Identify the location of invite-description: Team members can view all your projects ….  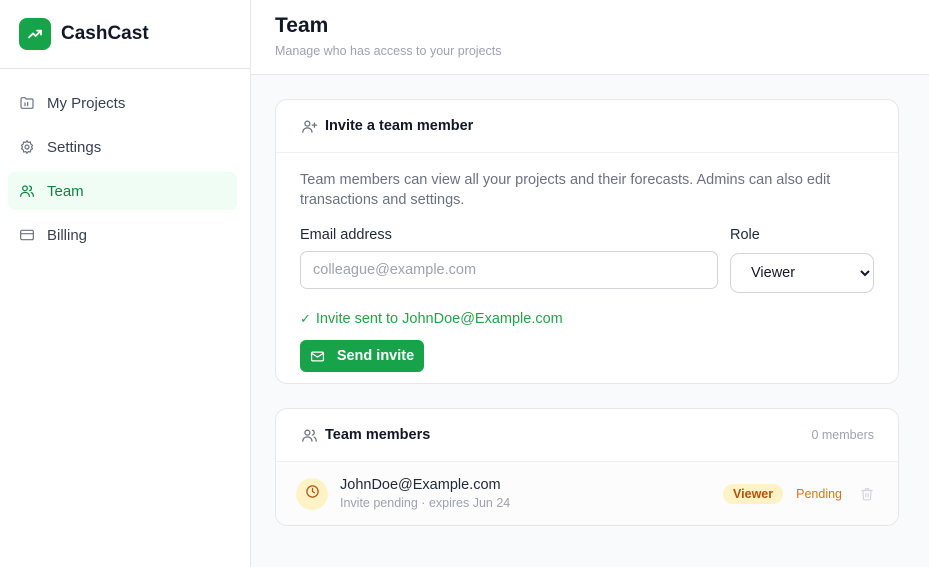
(565, 190).